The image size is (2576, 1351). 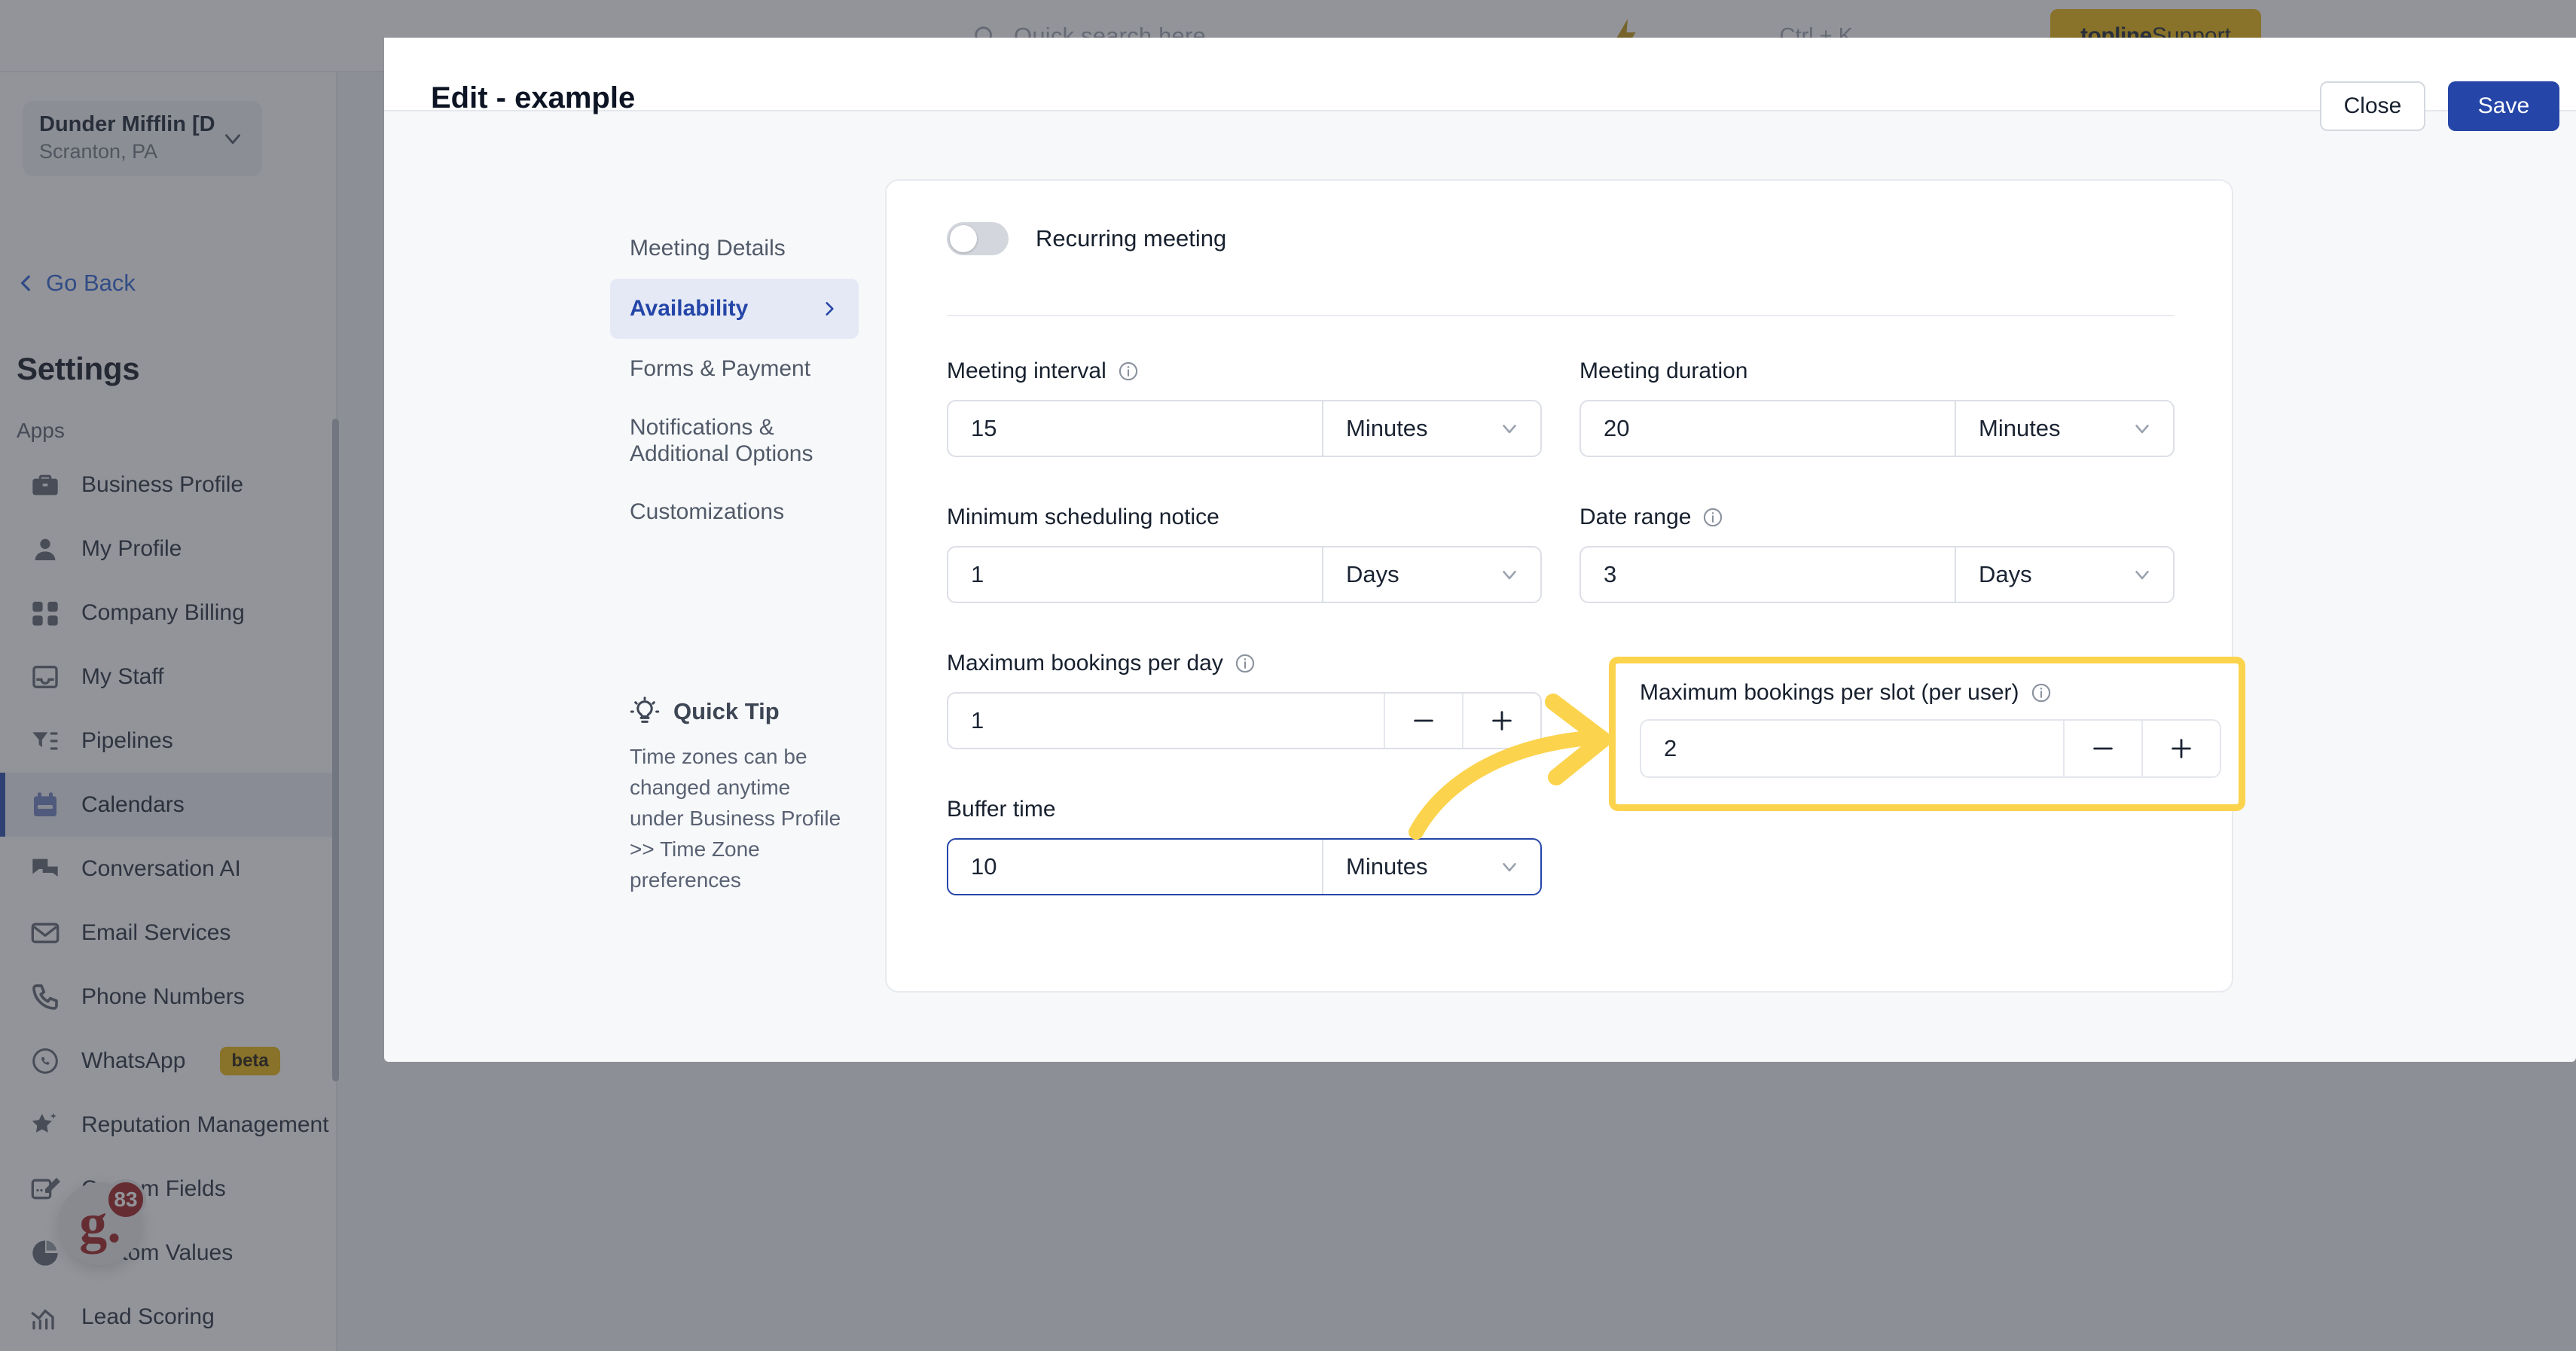 I want to click on meeting-duration-input-group: 20 Minutes, so click(x=1877, y=428).